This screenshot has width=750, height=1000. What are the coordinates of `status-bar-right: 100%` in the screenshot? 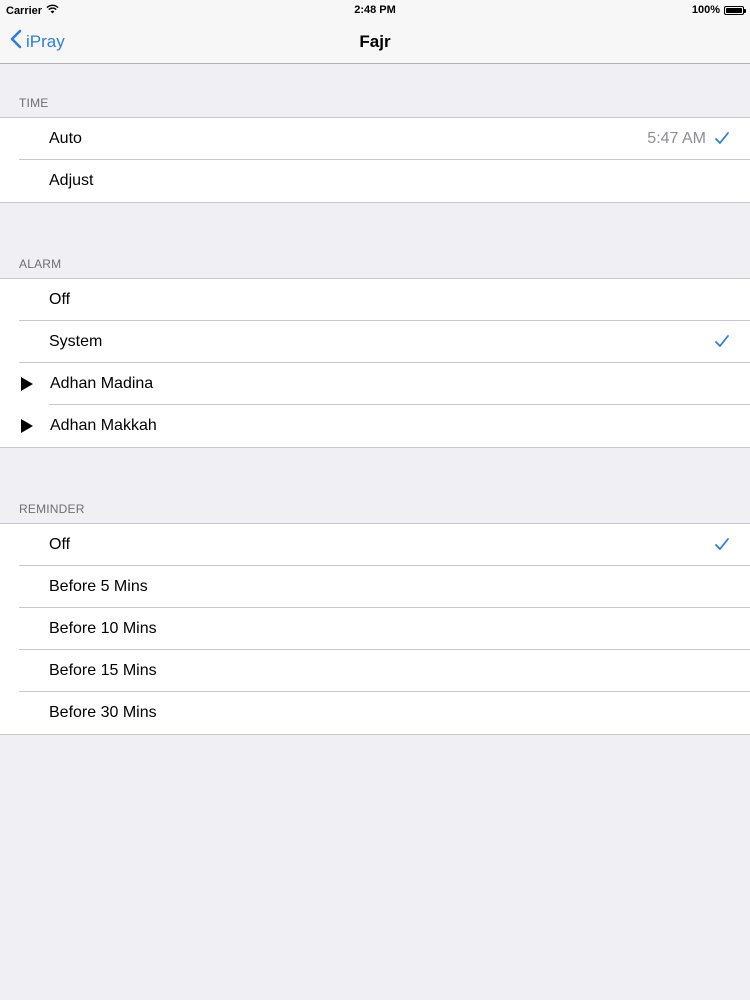 It's located at (718, 10).